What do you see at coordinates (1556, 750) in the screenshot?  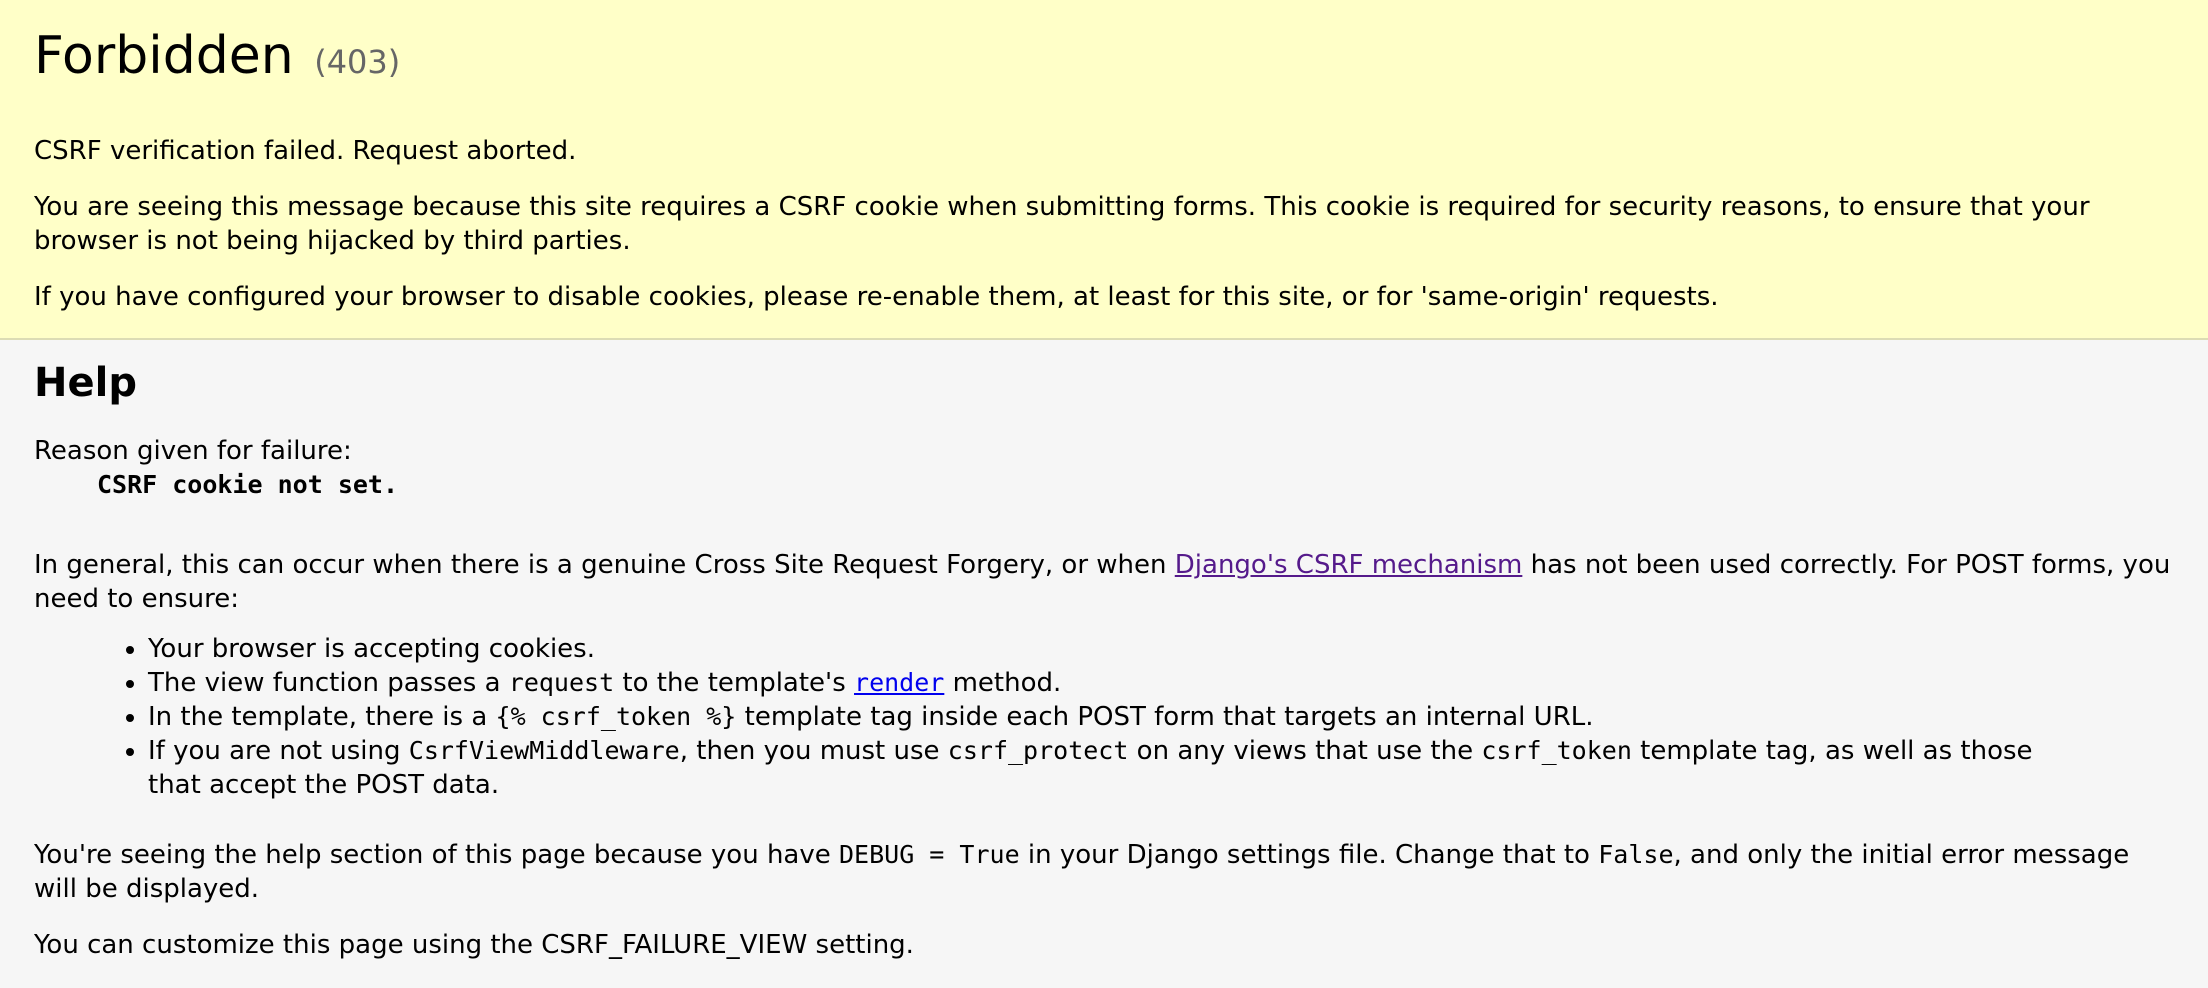 I see `code-csrf-token: csrf_token` at bounding box center [1556, 750].